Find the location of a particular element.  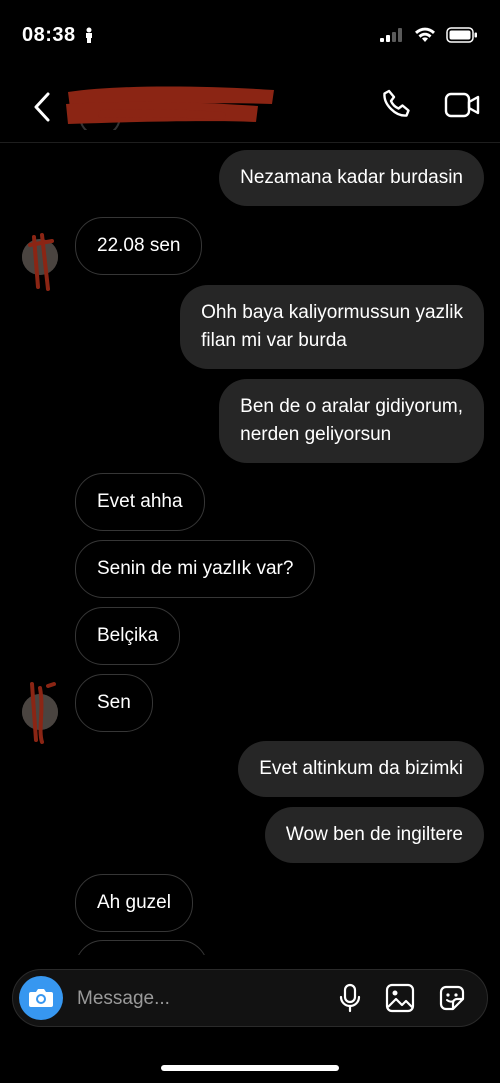

message-outgoing: Evet altinkum da bizimki is located at coordinates (361, 769).